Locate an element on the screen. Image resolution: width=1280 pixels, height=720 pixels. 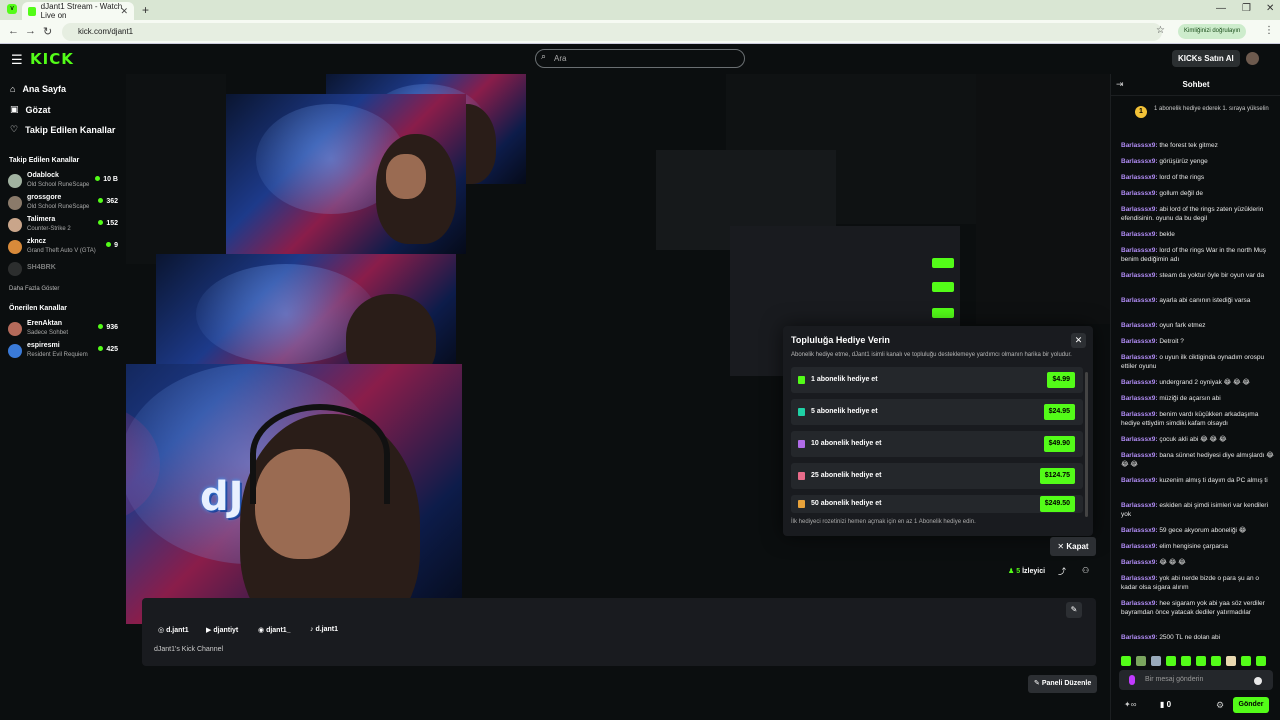
kick-logo: KICK is located at coordinates (52, 59).